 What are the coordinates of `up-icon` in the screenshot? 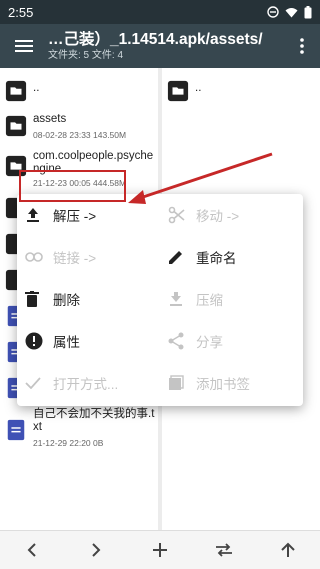 It's located at (288, 550).